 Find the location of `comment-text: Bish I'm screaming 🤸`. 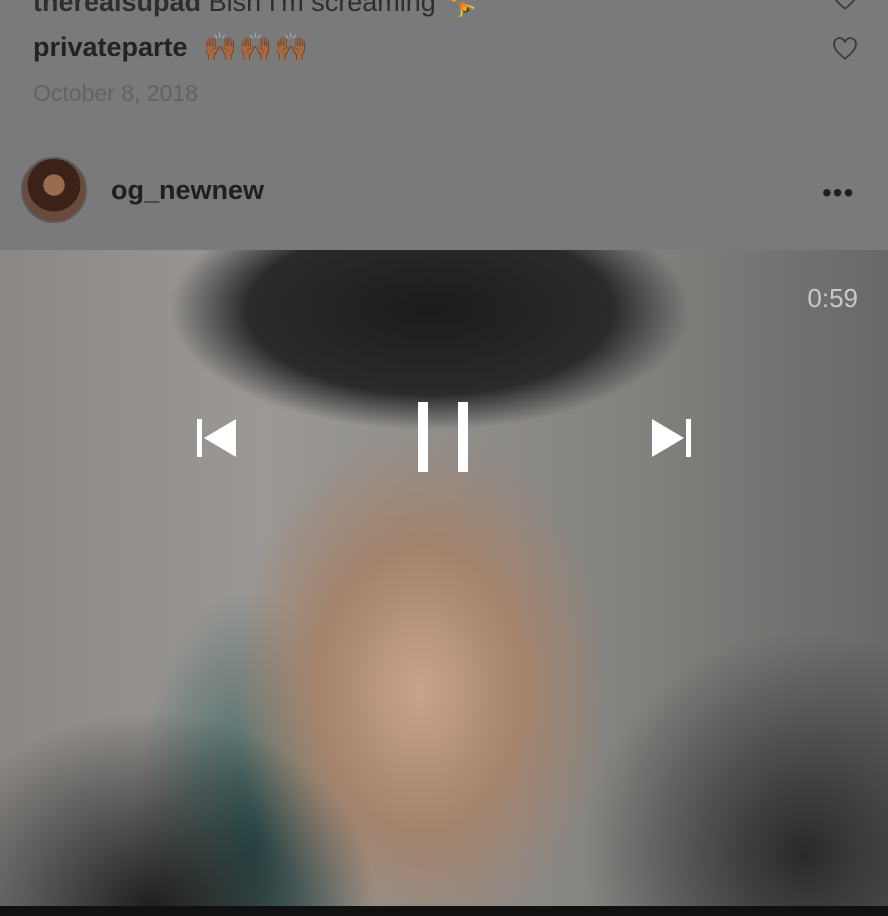

comment-text: Bish I'm screaming 🤸 is located at coordinates (342, 8).